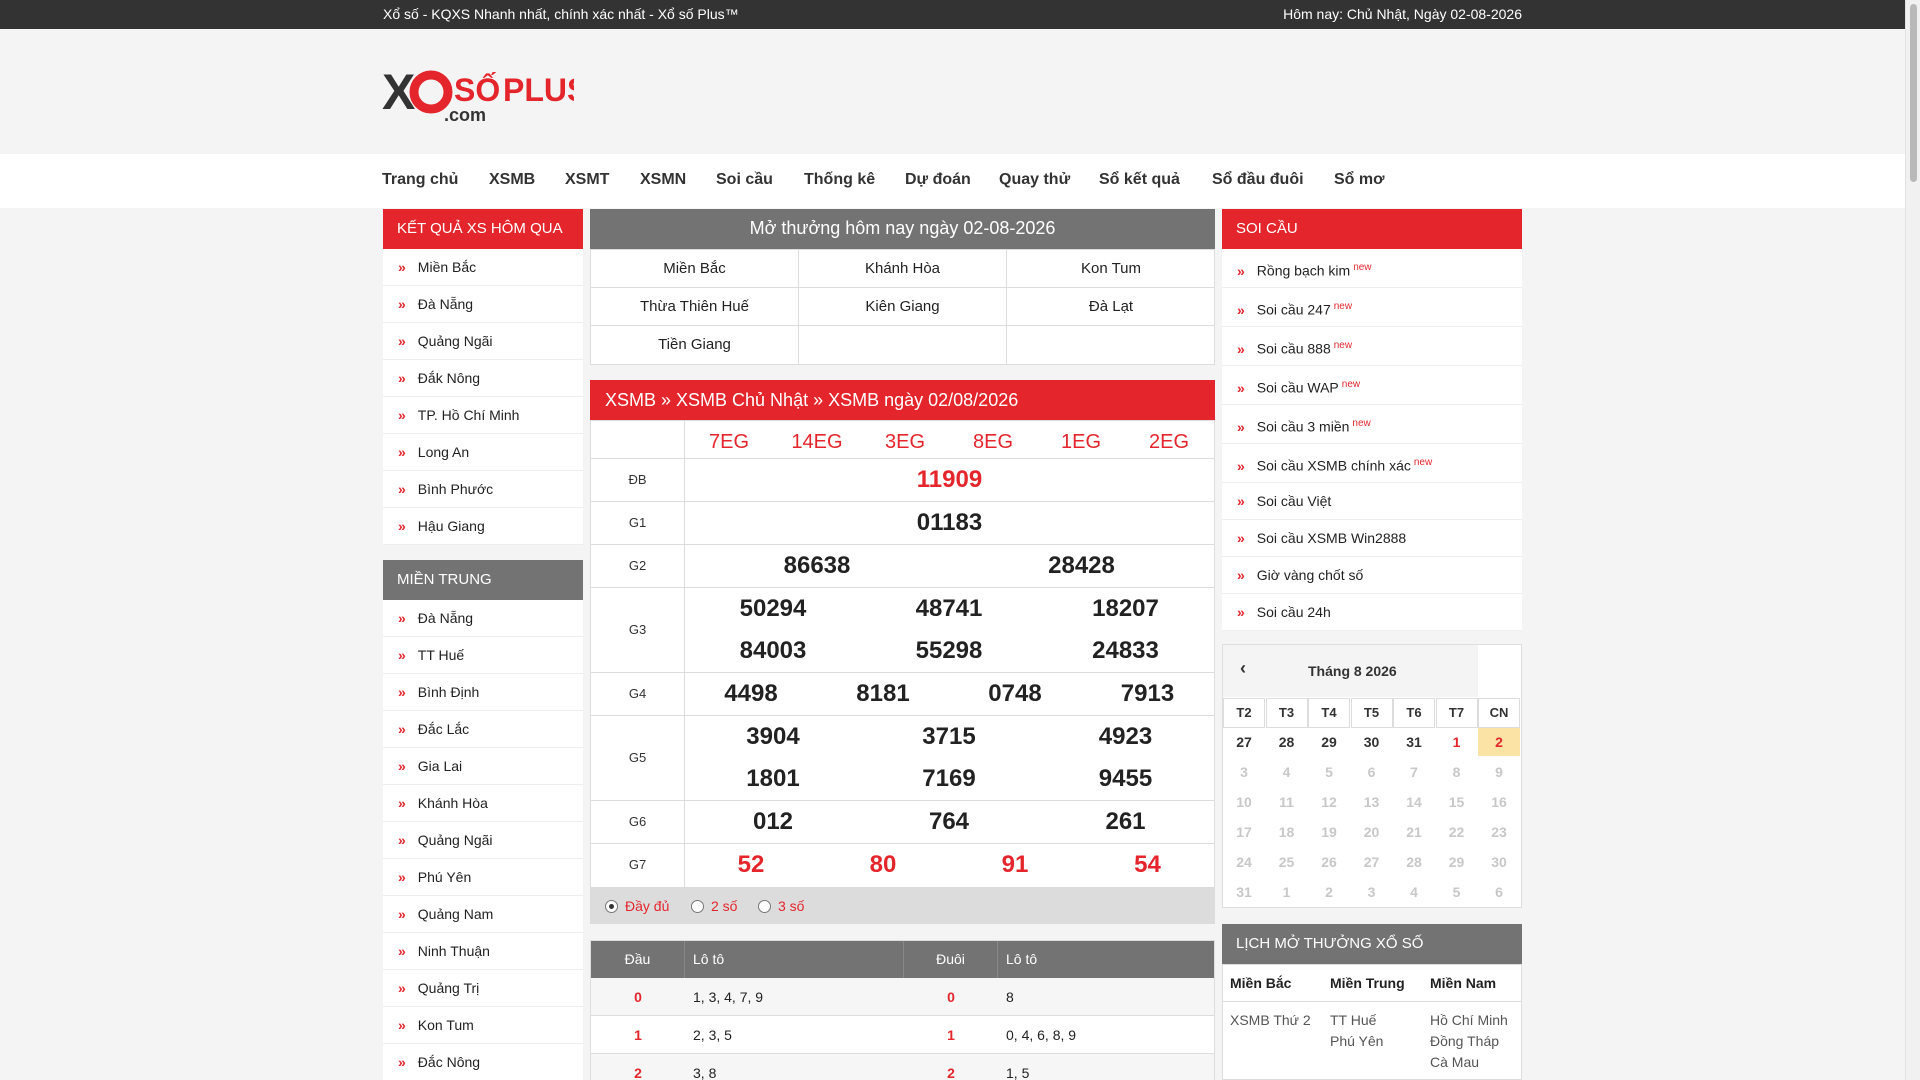 The width and height of the screenshot is (1920, 1080). What do you see at coordinates (1469, 1020) in the screenshot?
I see `schedule-link: Hồ Chí Minh` at bounding box center [1469, 1020].